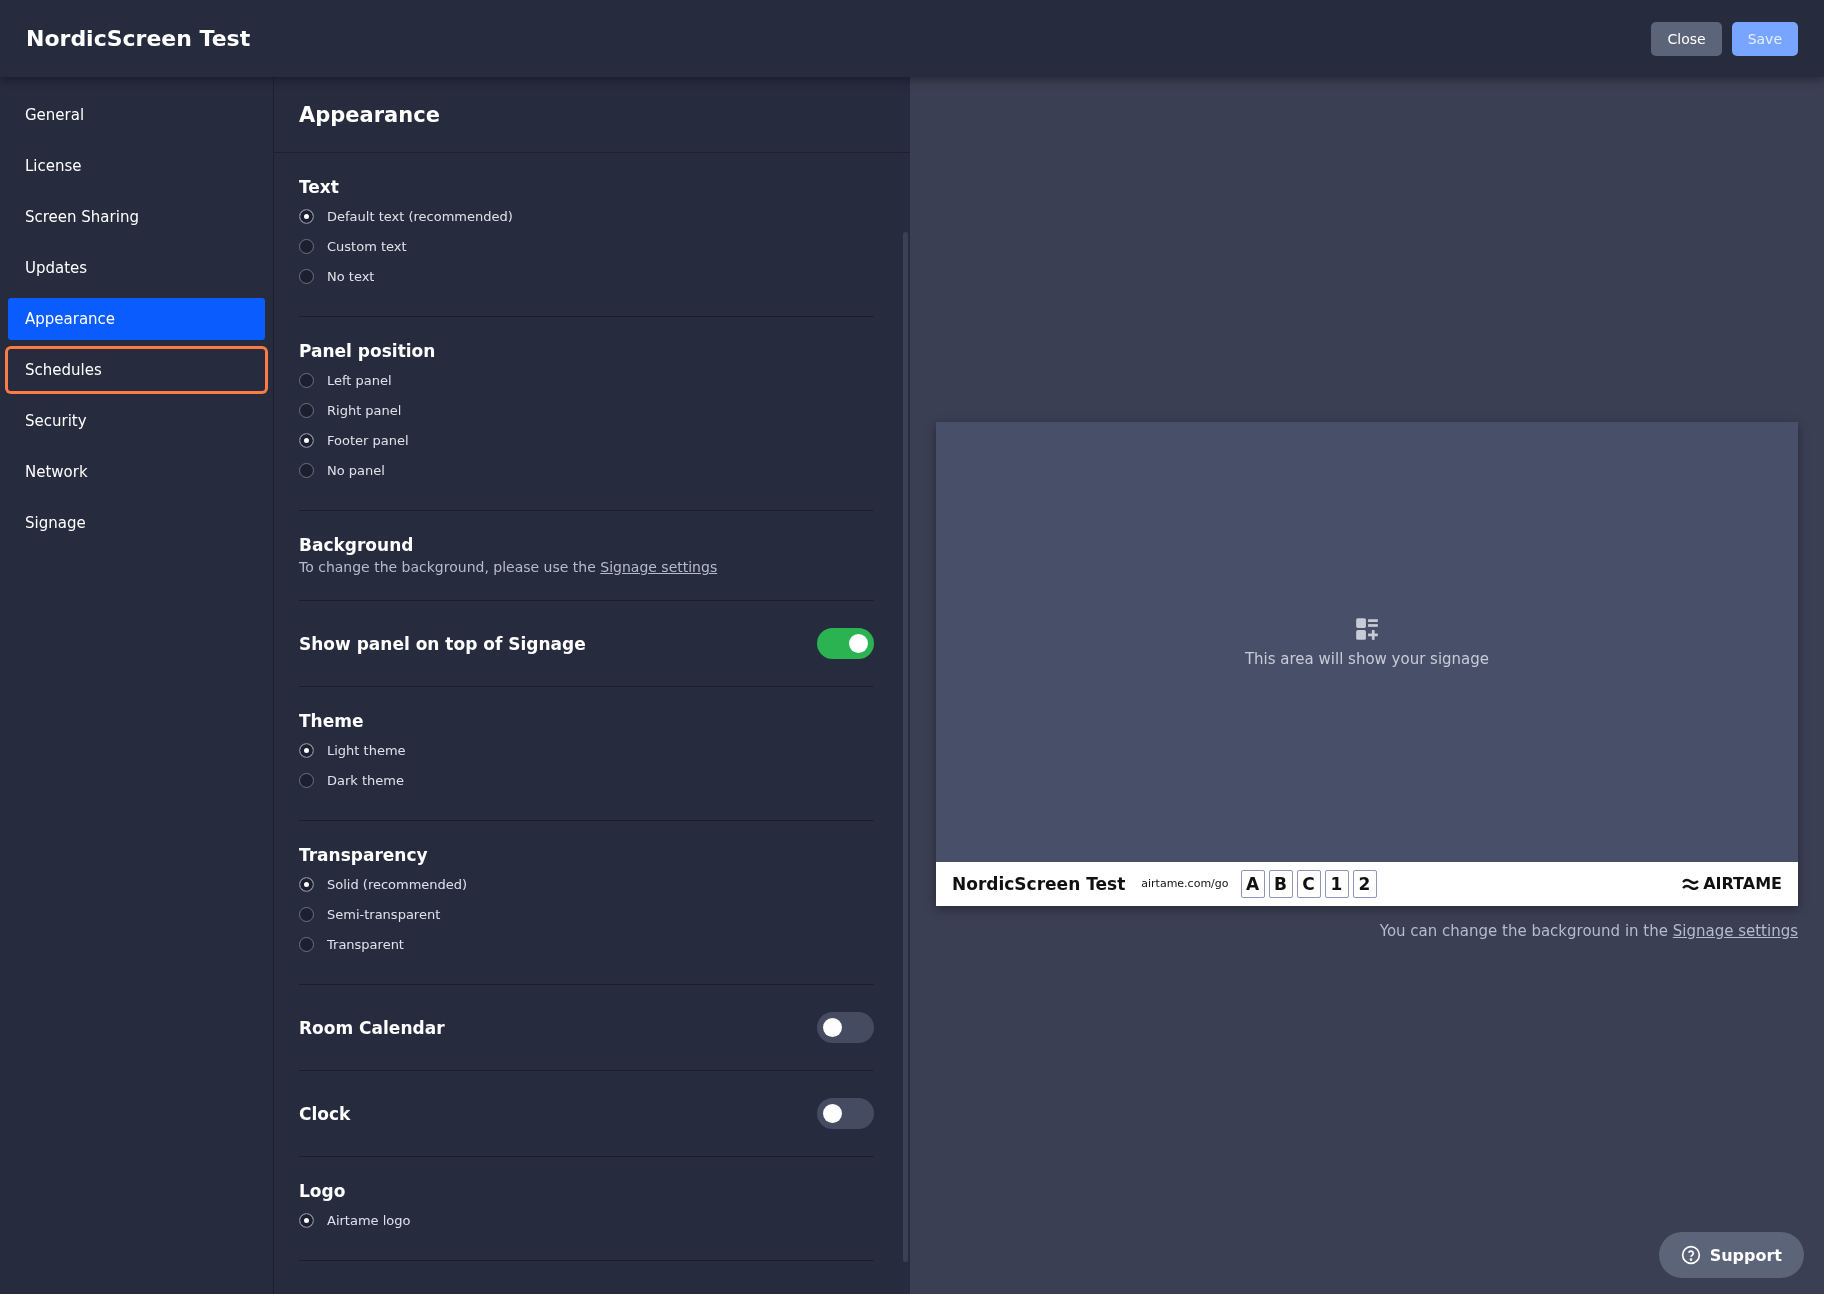 Image resolution: width=1824 pixels, height=1294 pixels. What do you see at coordinates (509, 567) in the screenshot?
I see `section-description: To change the background, please use the Signage settings` at bounding box center [509, 567].